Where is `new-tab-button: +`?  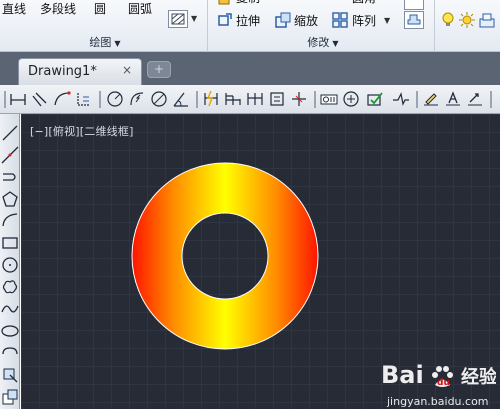
new-tab-button: + is located at coordinates (159, 69).